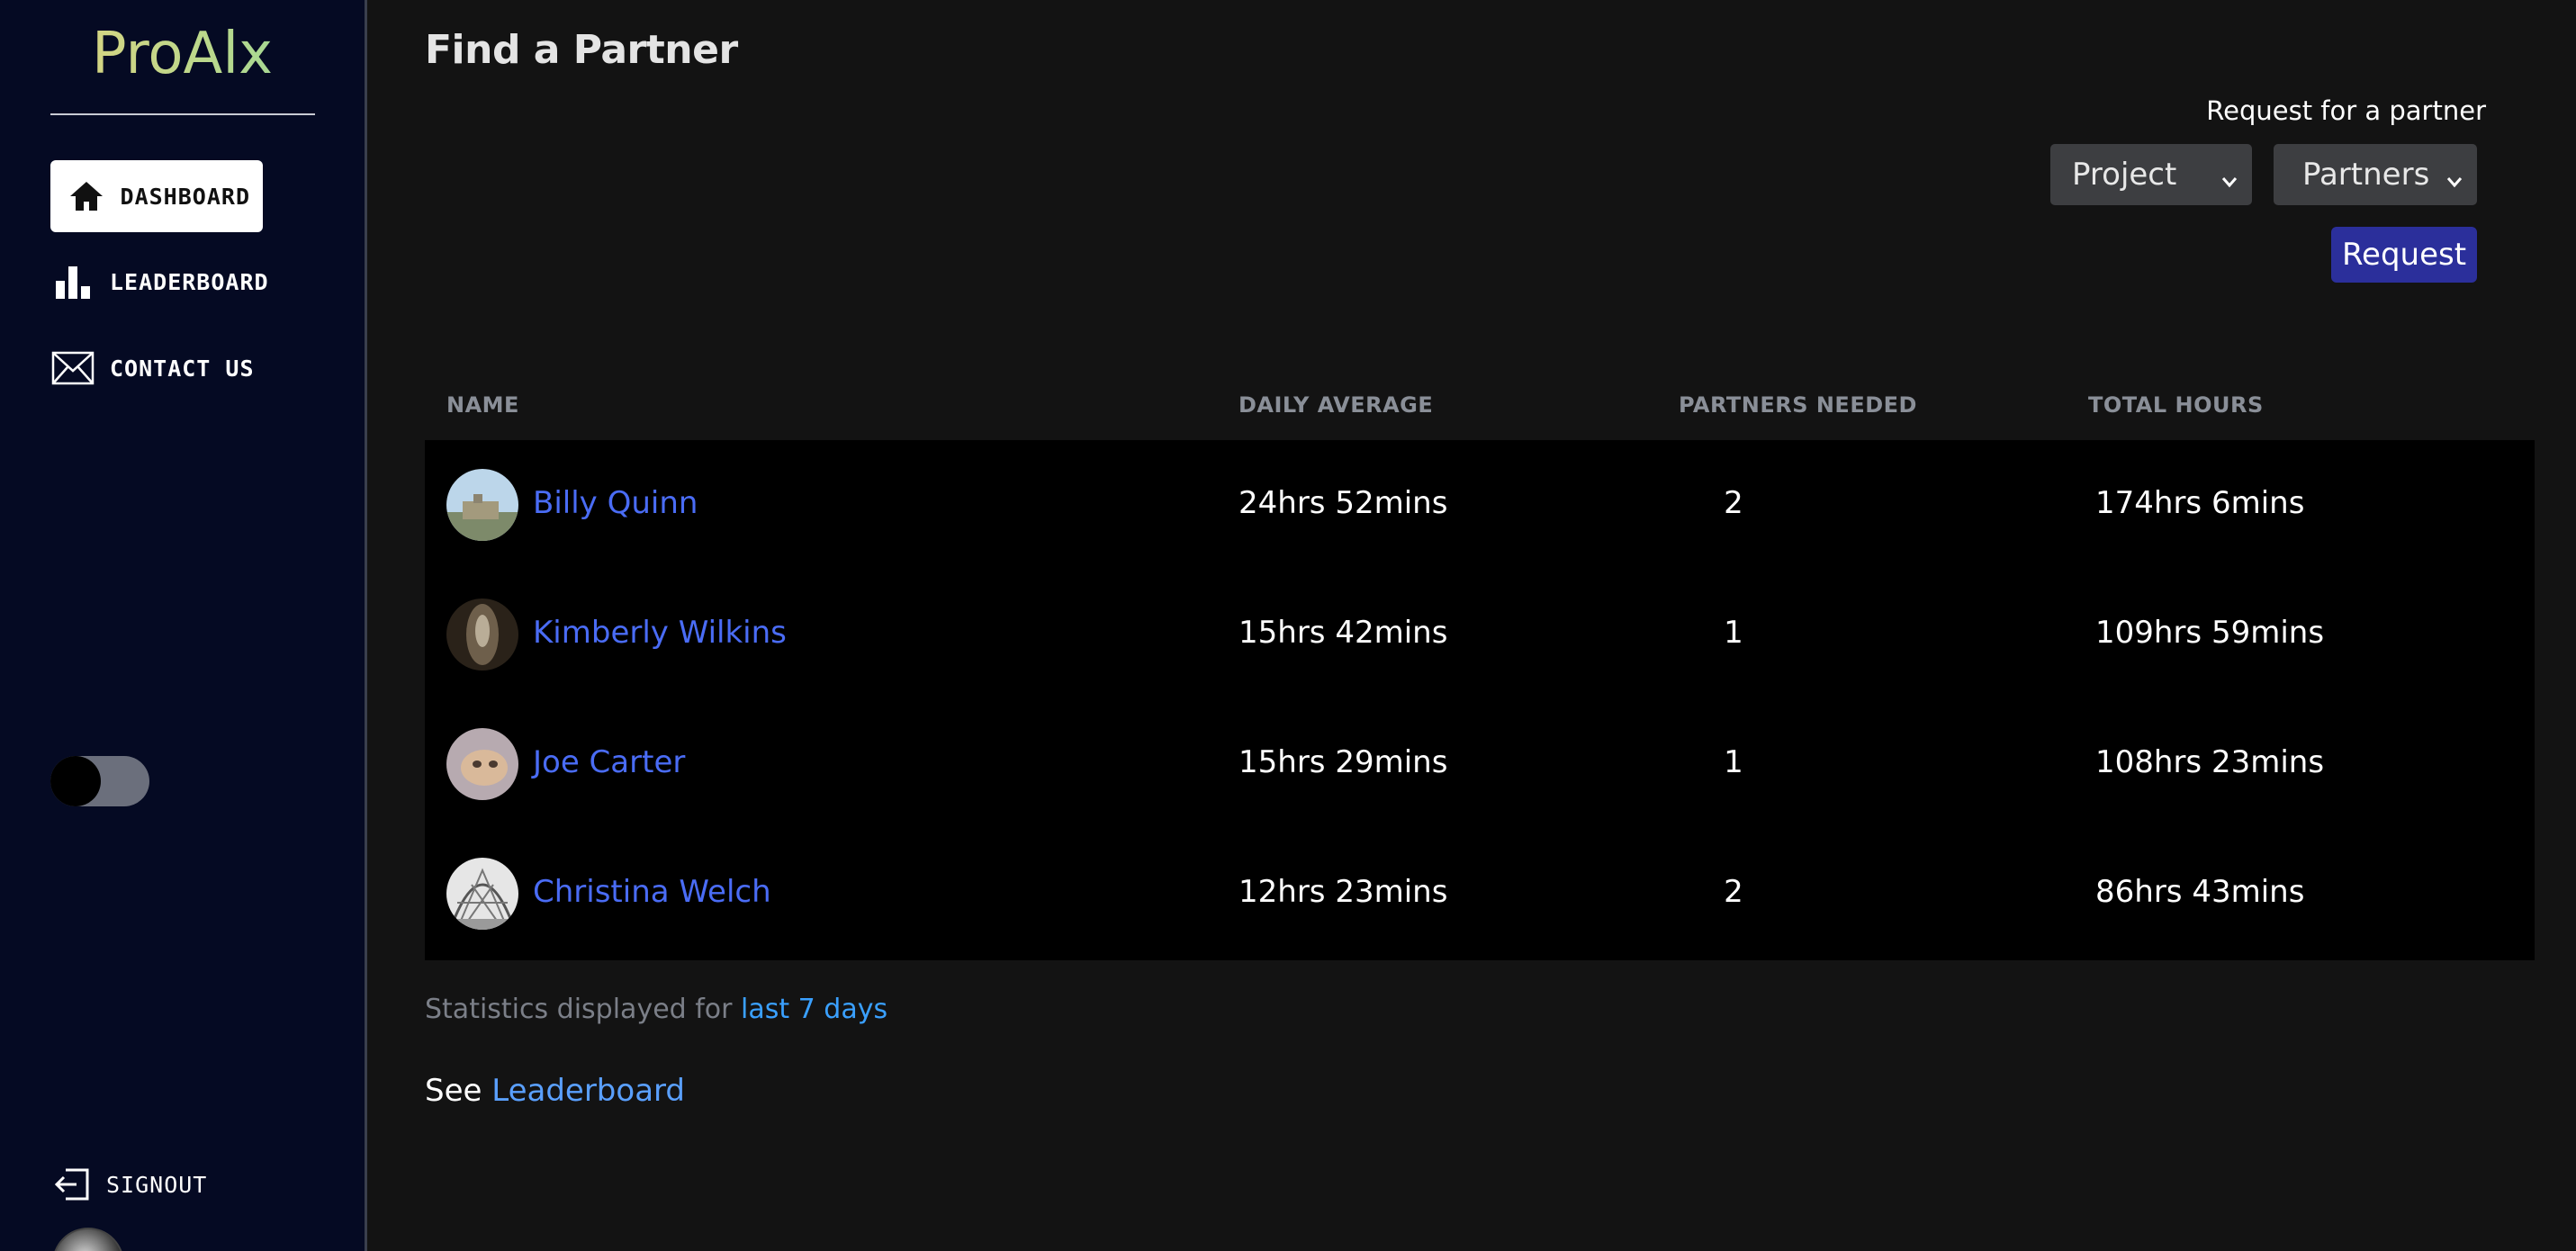  What do you see at coordinates (583, 1010) in the screenshot?
I see `stats-note-text: Statistics displayed for` at bounding box center [583, 1010].